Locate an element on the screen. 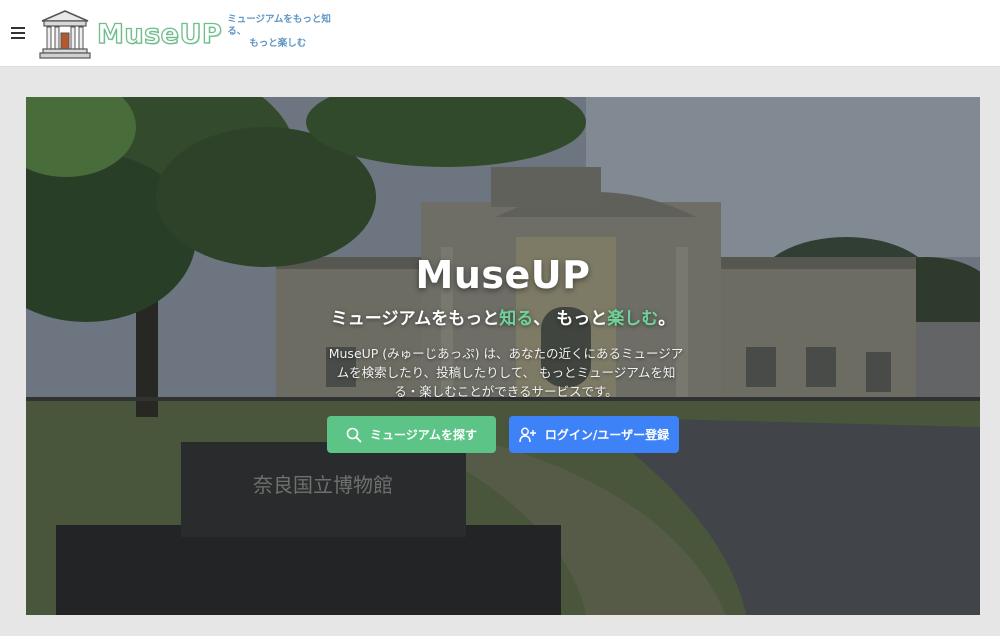 The width and height of the screenshot is (1000, 636). hero-subtitle: ミュージアムをもっと知る、 もっと楽しむ。 is located at coordinates (503, 316).